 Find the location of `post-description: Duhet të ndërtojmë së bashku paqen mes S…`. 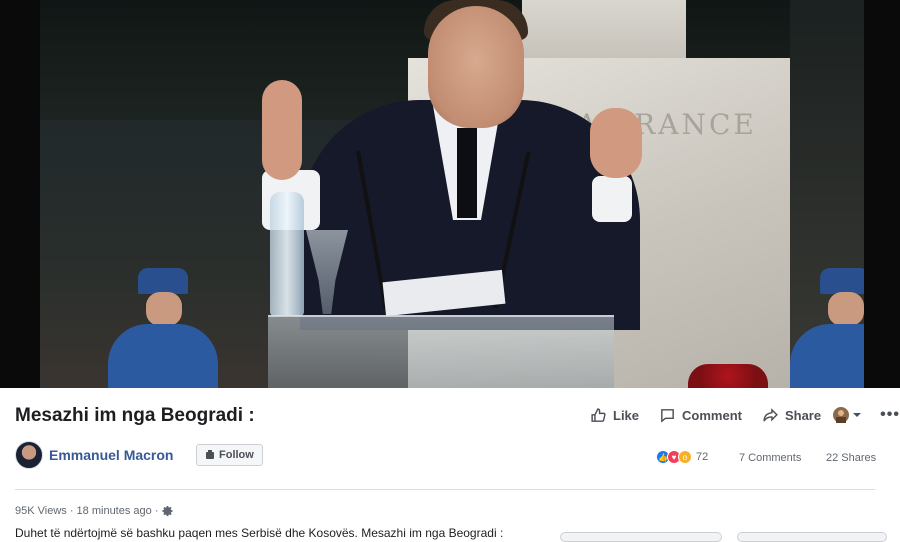

post-description: Duhet të ndërtojmë së bashku paqen mes S… is located at coordinates (259, 533).